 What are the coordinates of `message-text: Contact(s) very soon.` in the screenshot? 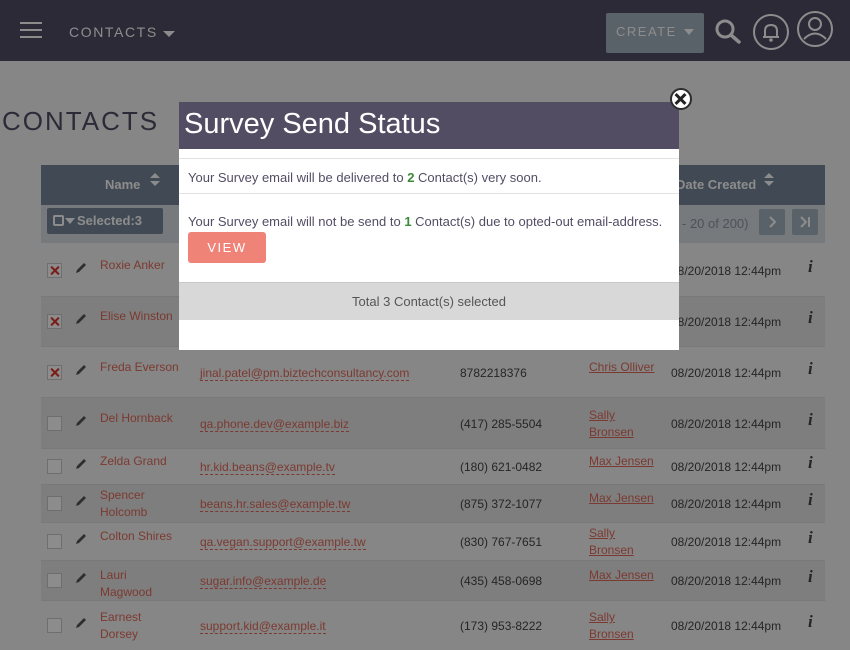 It's located at (478, 177).